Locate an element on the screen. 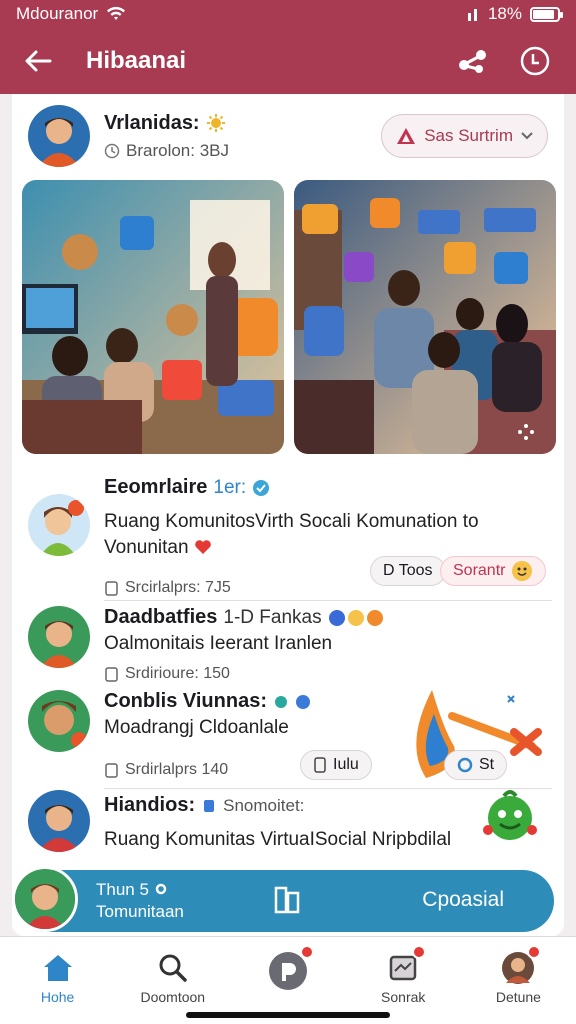  nav-notifications-label: Sonrak is located at coordinates (403, 997).